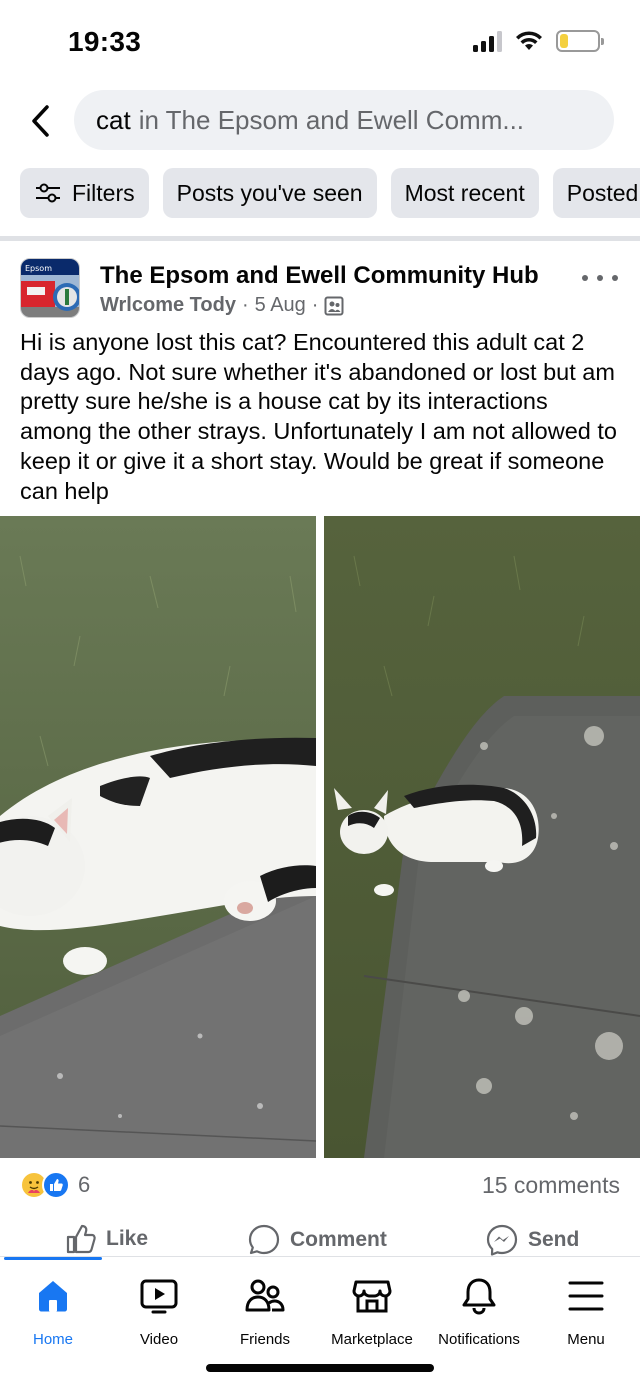  Describe the element at coordinates (554, 1239) in the screenshot. I see `send-label: Send` at that location.